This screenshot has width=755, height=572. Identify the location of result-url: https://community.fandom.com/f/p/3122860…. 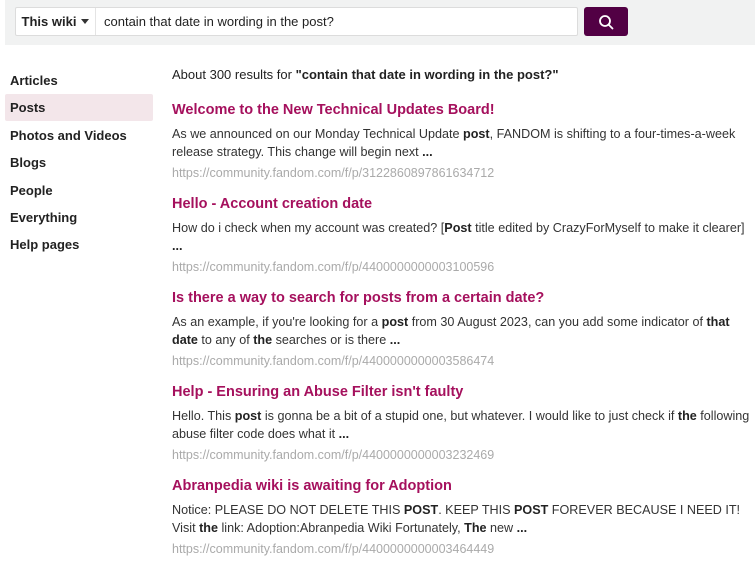
(462, 173).